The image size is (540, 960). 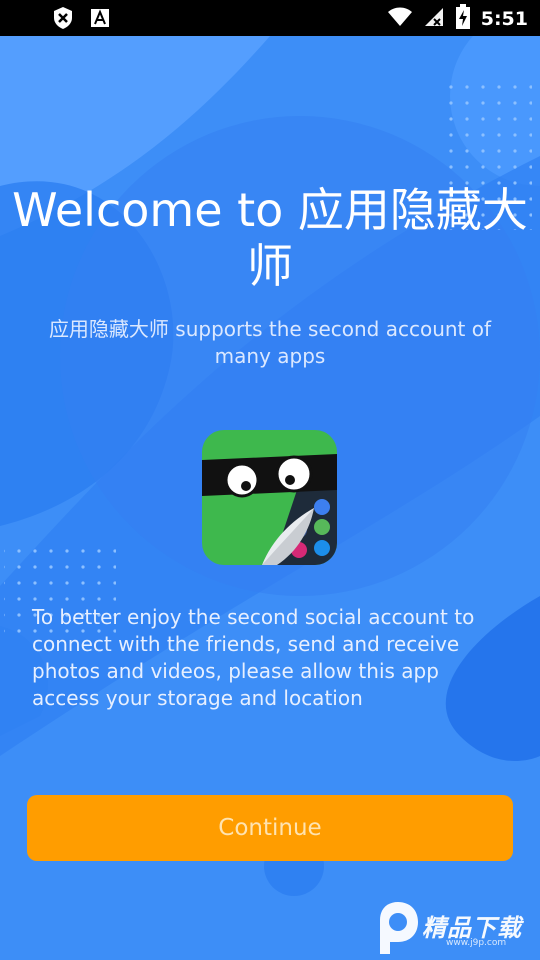 What do you see at coordinates (100, 20) in the screenshot?
I see `font-a-icon` at bounding box center [100, 20].